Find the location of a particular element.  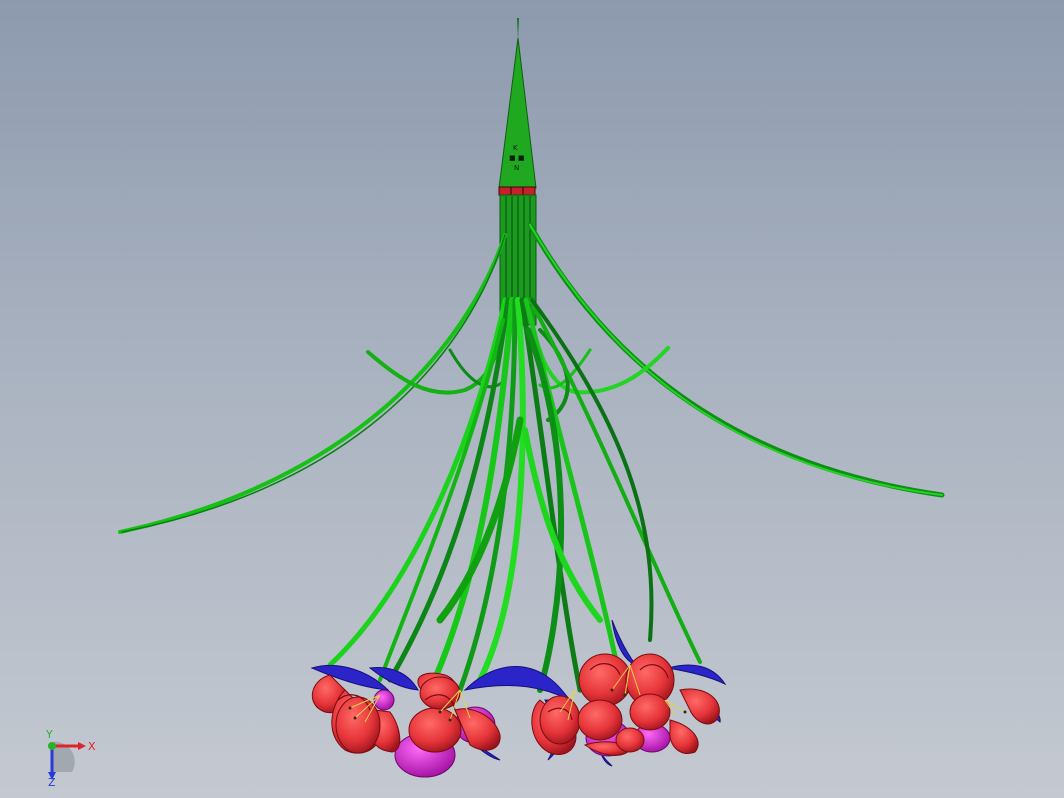

svg-text: K is located at coordinates (515, 148).